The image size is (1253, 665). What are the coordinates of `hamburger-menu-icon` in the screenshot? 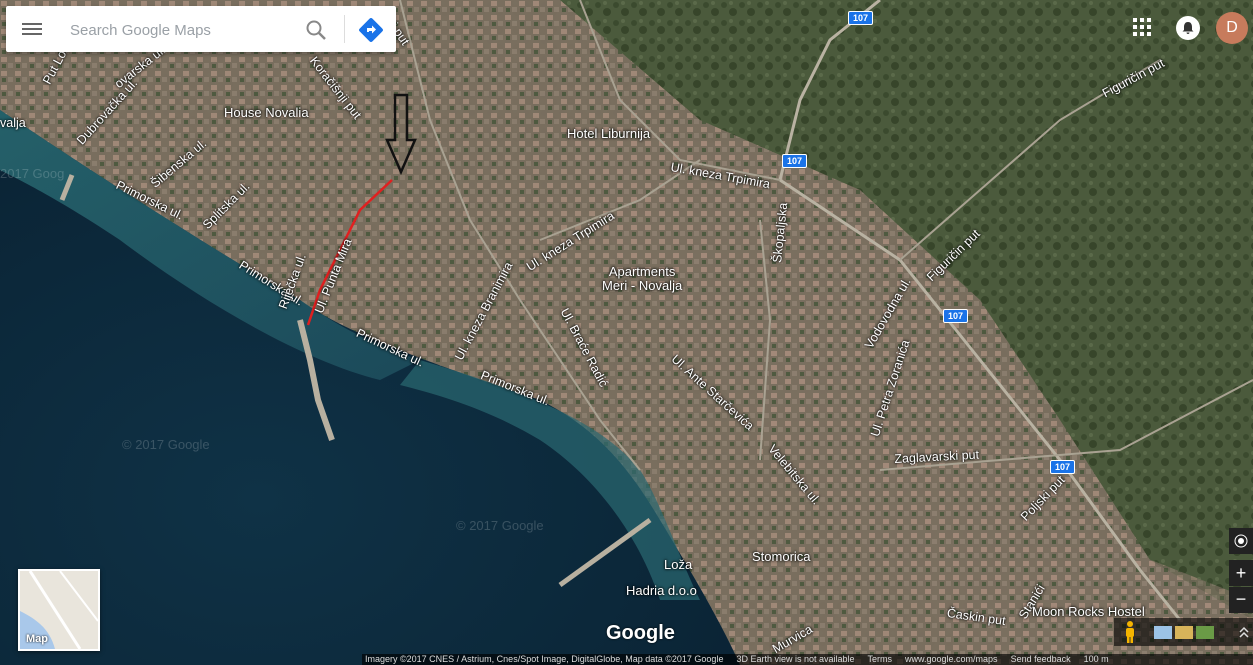 It's located at (32, 29).